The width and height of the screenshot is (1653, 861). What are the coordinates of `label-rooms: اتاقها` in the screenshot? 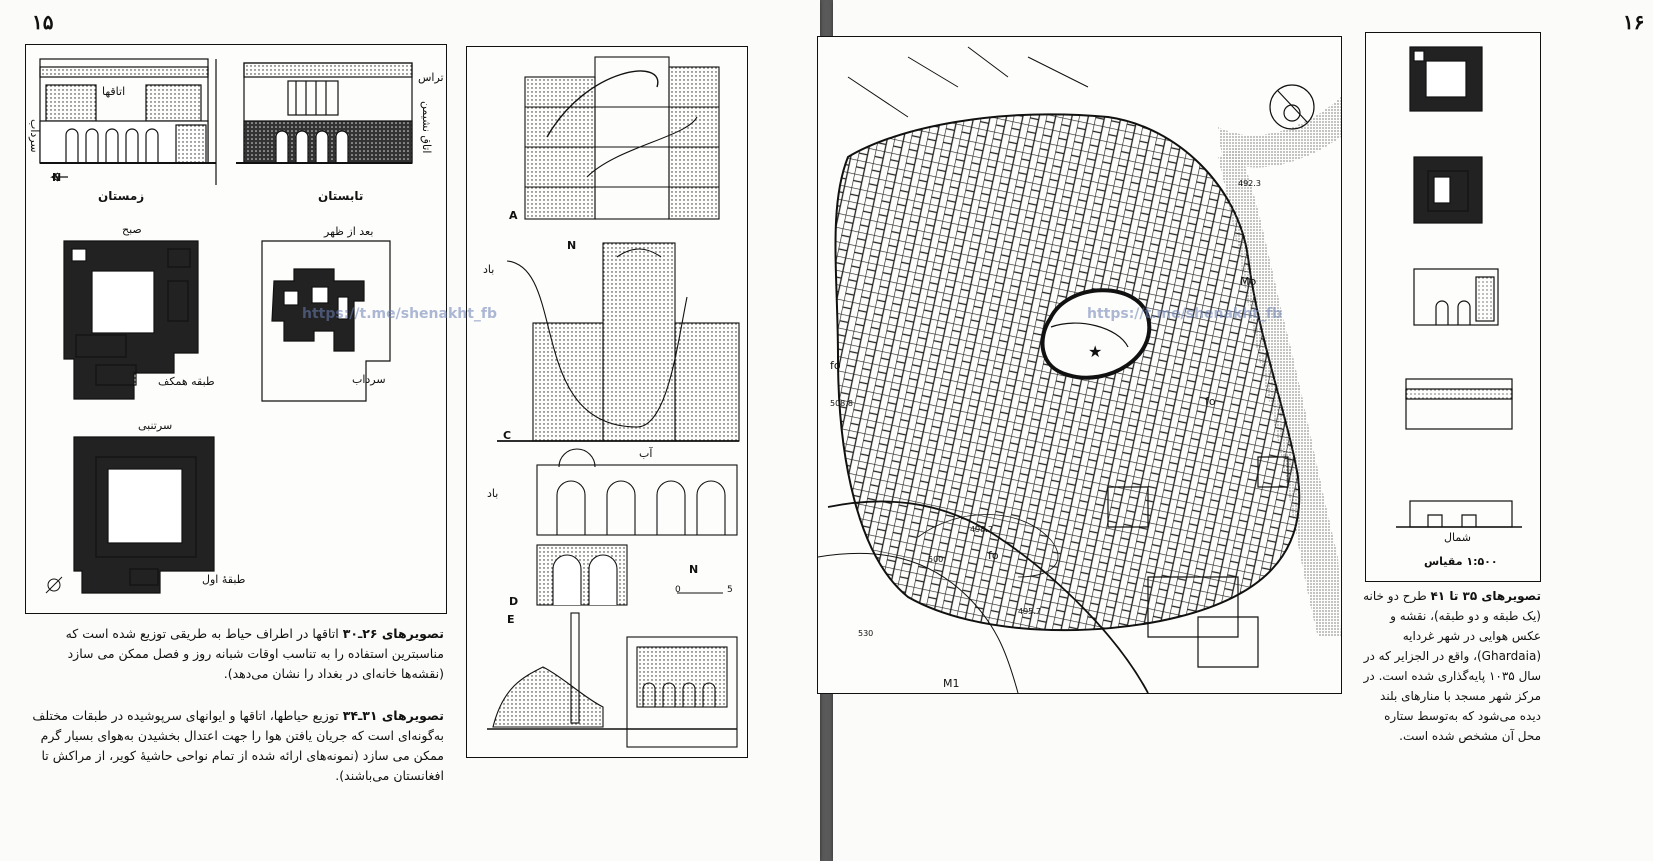 It's located at (114, 91).